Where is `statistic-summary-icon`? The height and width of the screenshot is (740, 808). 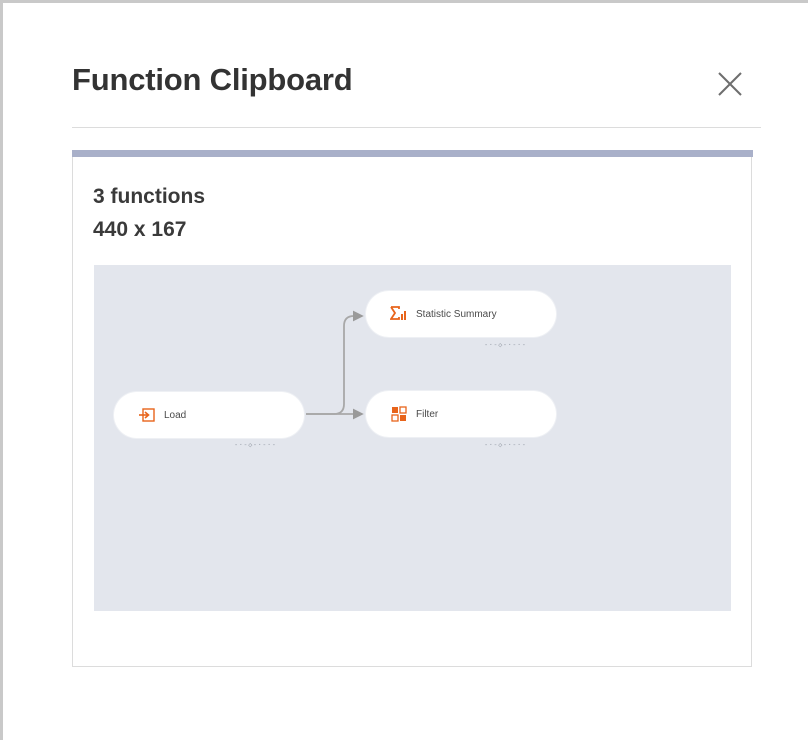 statistic-summary-icon is located at coordinates (399, 314).